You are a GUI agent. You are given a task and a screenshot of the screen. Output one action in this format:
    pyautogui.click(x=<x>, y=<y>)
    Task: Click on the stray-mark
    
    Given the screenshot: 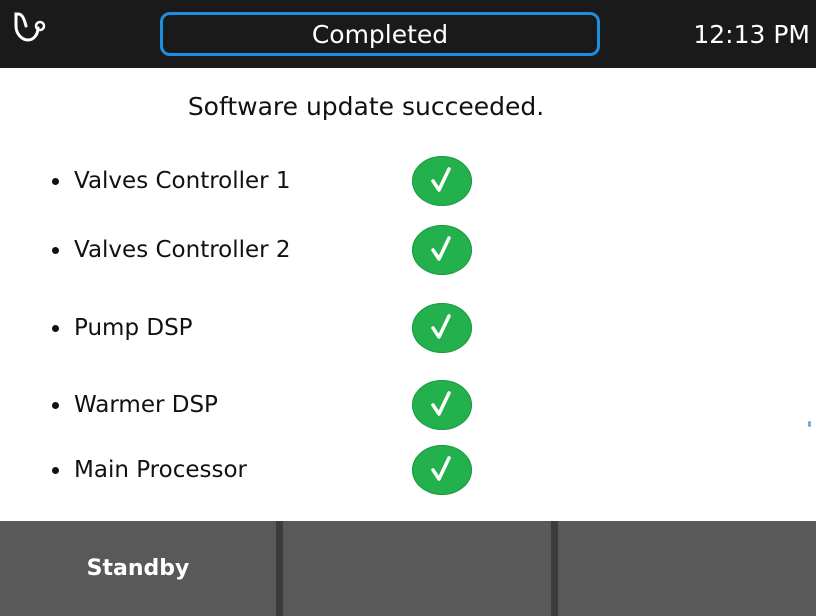 What is the action you would take?
    pyautogui.click(x=809, y=424)
    